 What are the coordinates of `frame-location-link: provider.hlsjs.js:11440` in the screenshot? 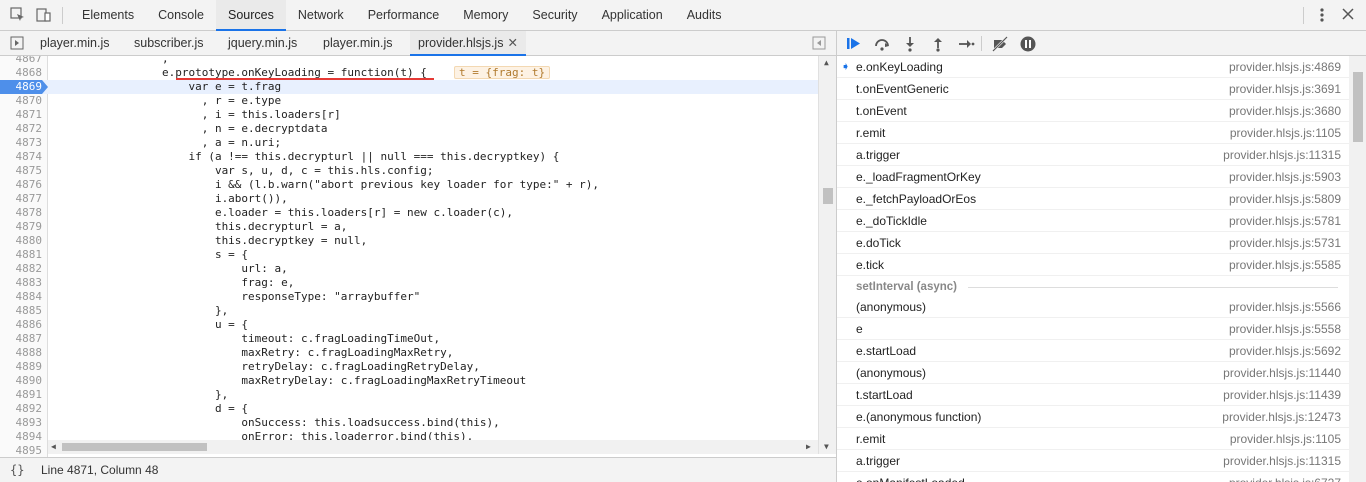 It's located at (1282, 373).